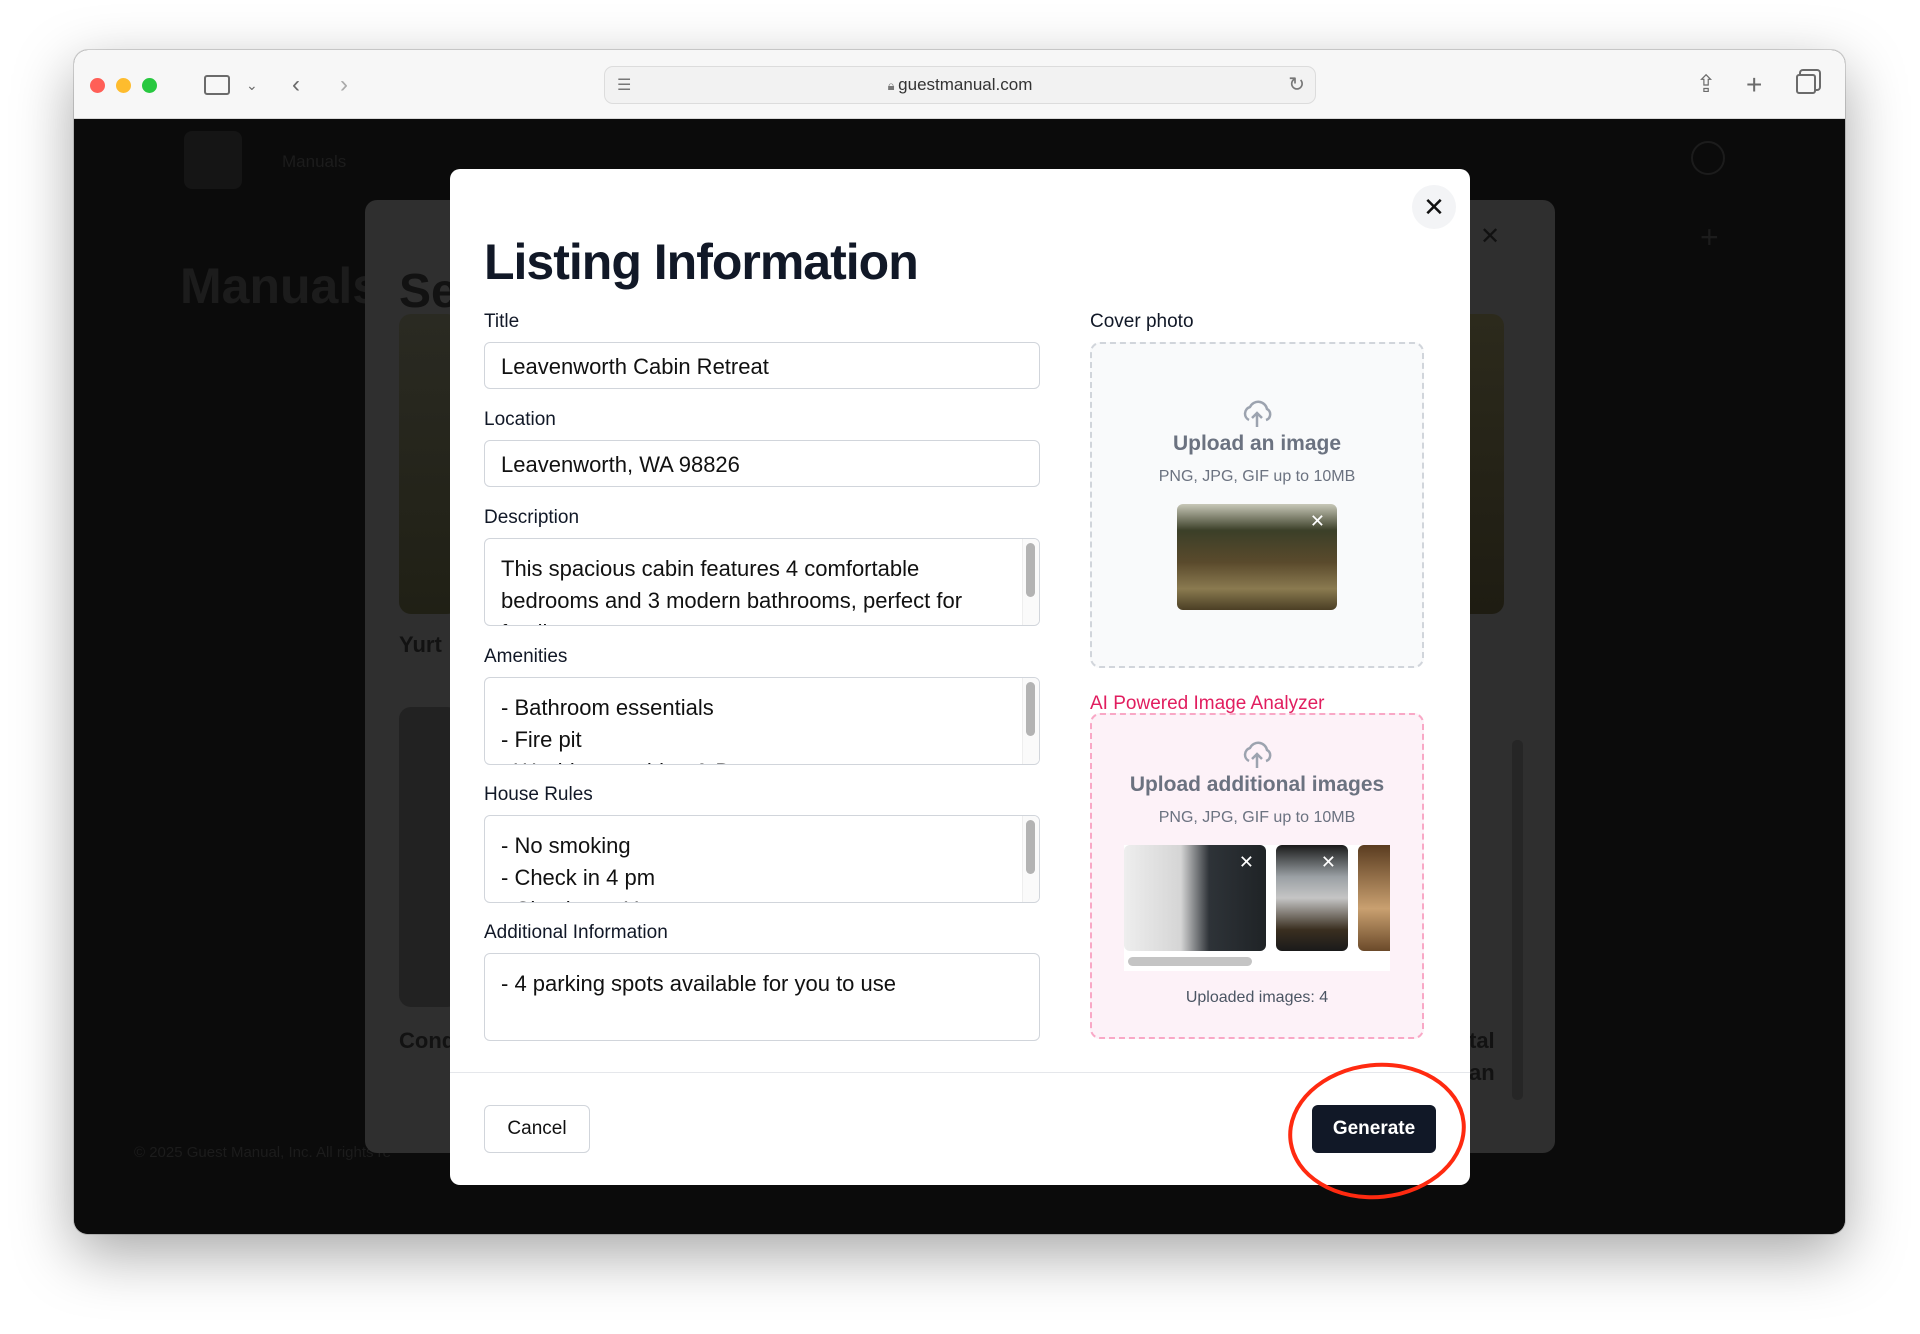 This screenshot has width=1920, height=1334. Describe the element at coordinates (427, 1041) in the screenshot. I see `card-title: Cond` at that location.